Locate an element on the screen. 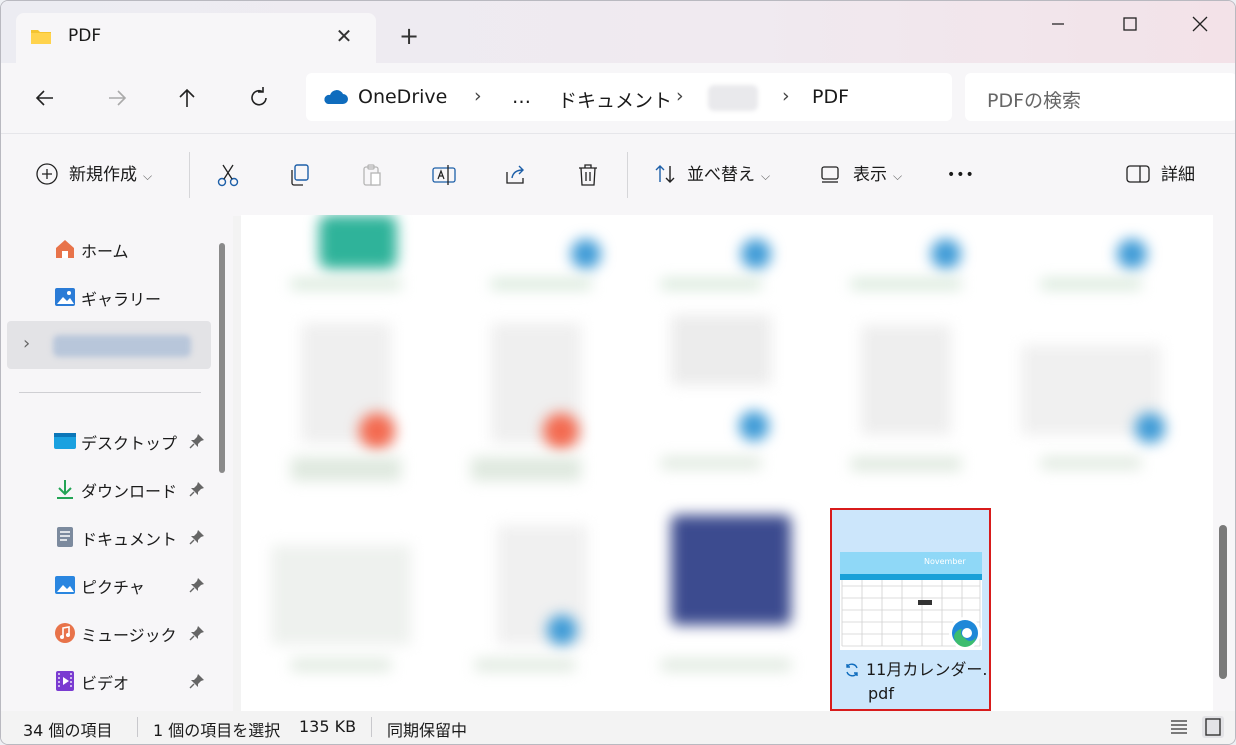  view-icon is located at coordinates (830, 174).